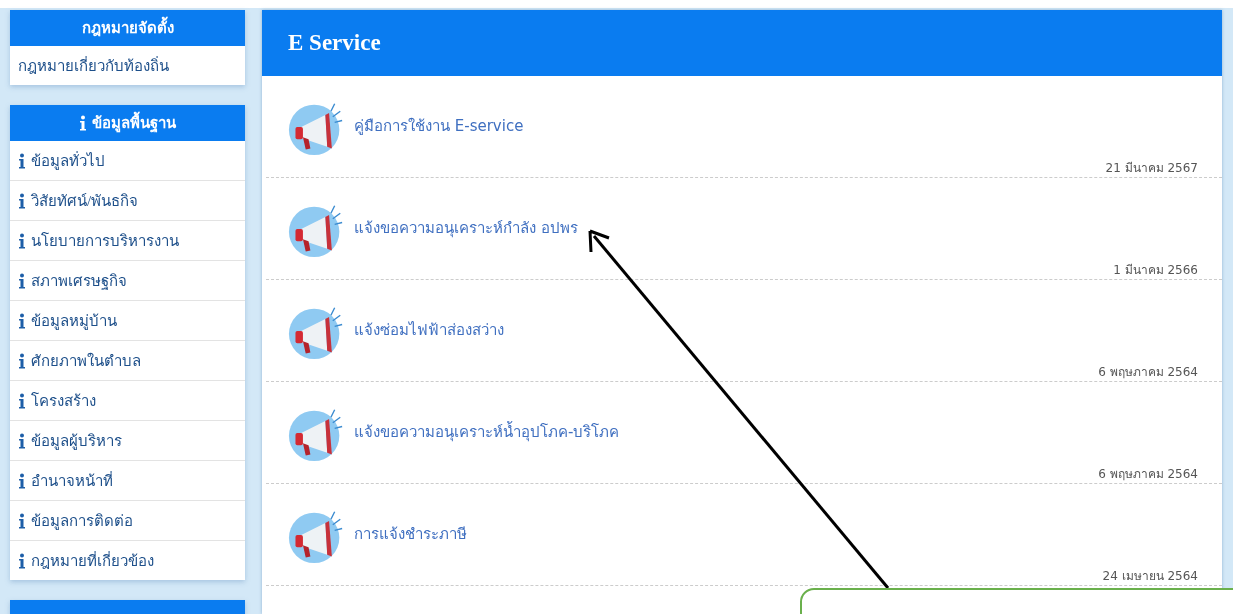 The width and height of the screenshot is (1233, 614). I want to click on post-date: 21 มีนาคม 2567, so click(1151, 168).